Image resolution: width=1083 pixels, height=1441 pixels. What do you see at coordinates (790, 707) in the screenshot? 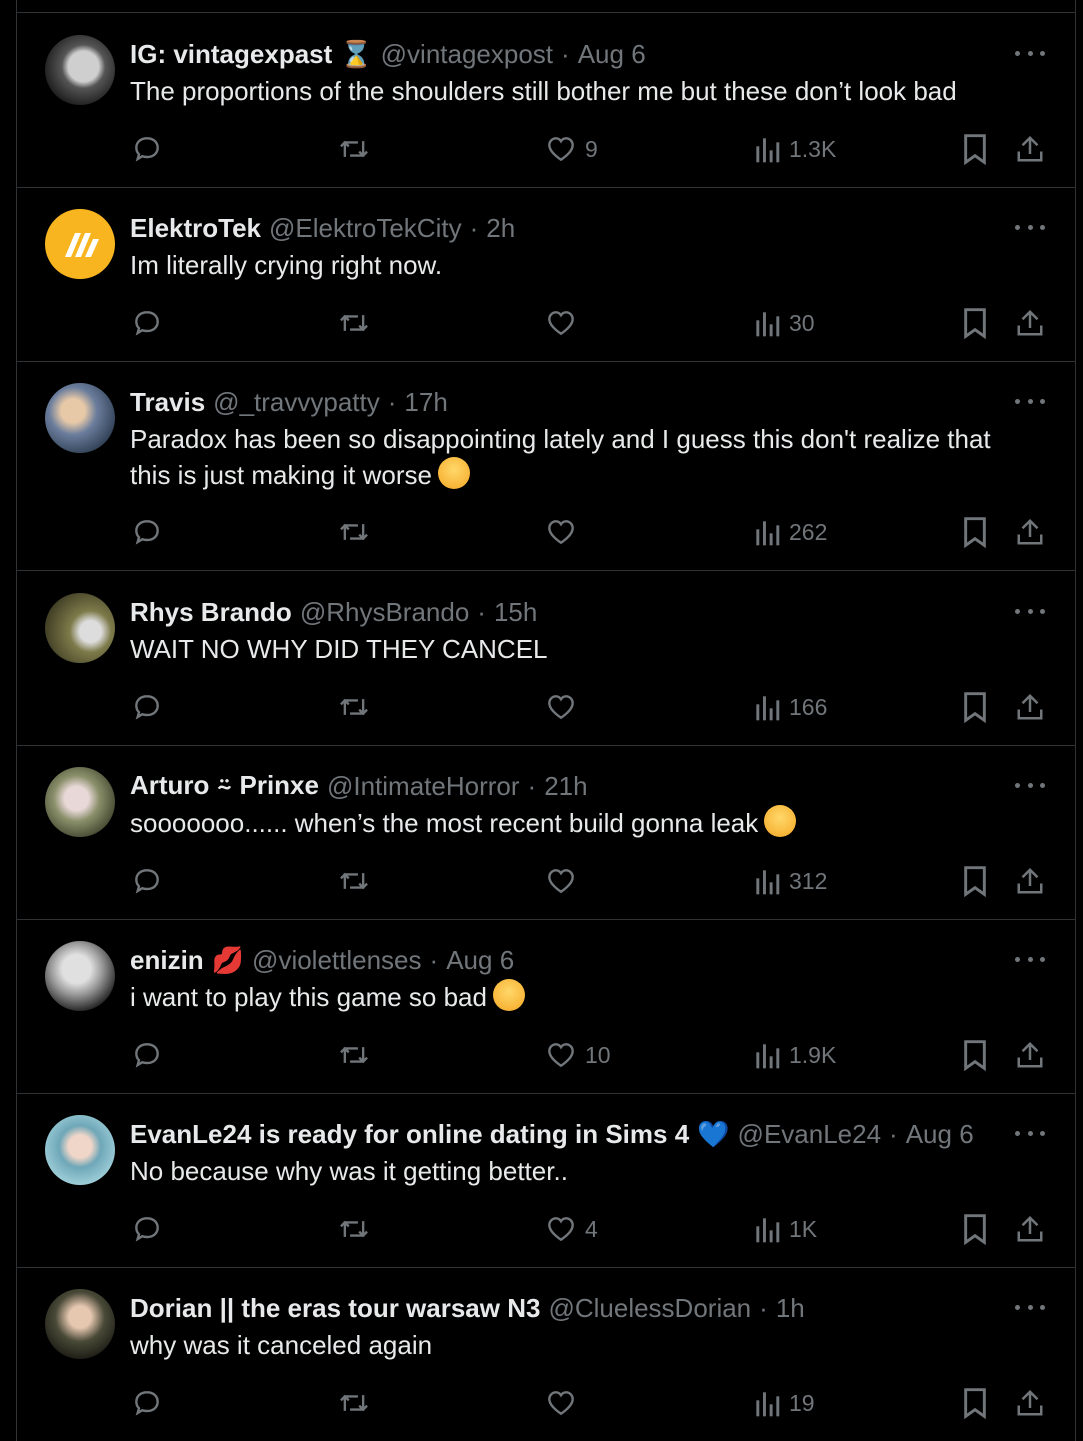
I see `views-button: 166` at bounding box center [790, 707].